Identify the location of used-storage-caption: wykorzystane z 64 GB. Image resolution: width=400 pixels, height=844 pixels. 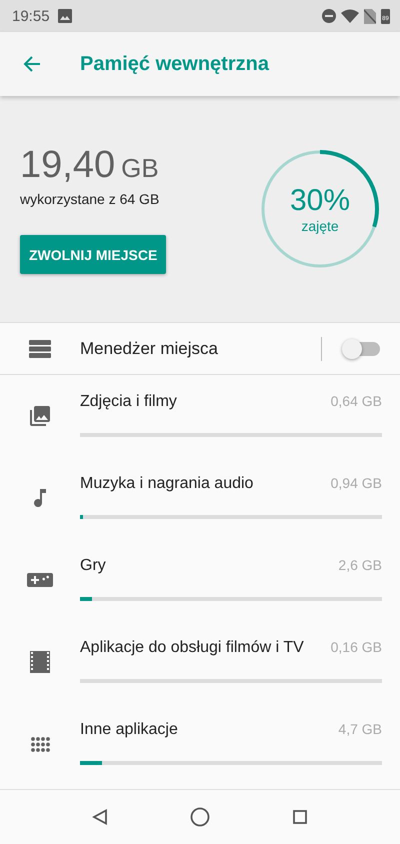
(90, 199).